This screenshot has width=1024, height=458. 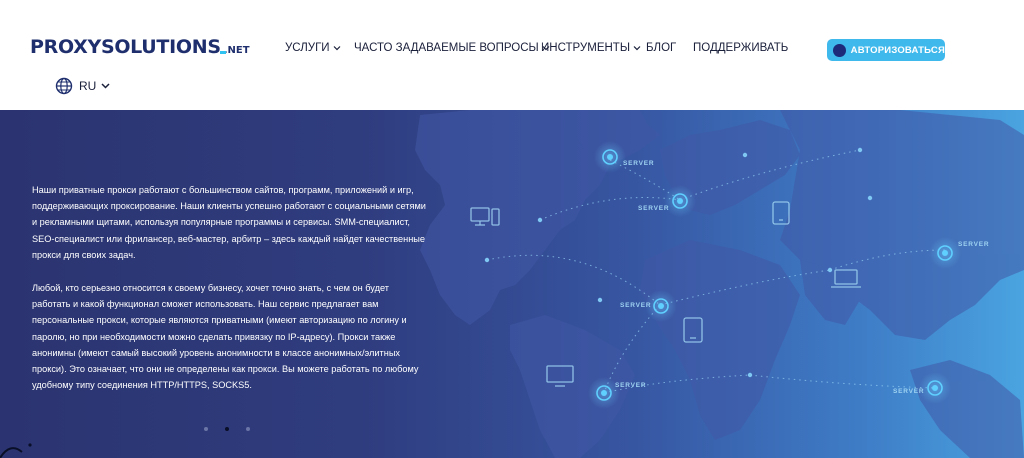 I want to click on nav-item-services: УСЛУГИ, so click(x=313, y=48).